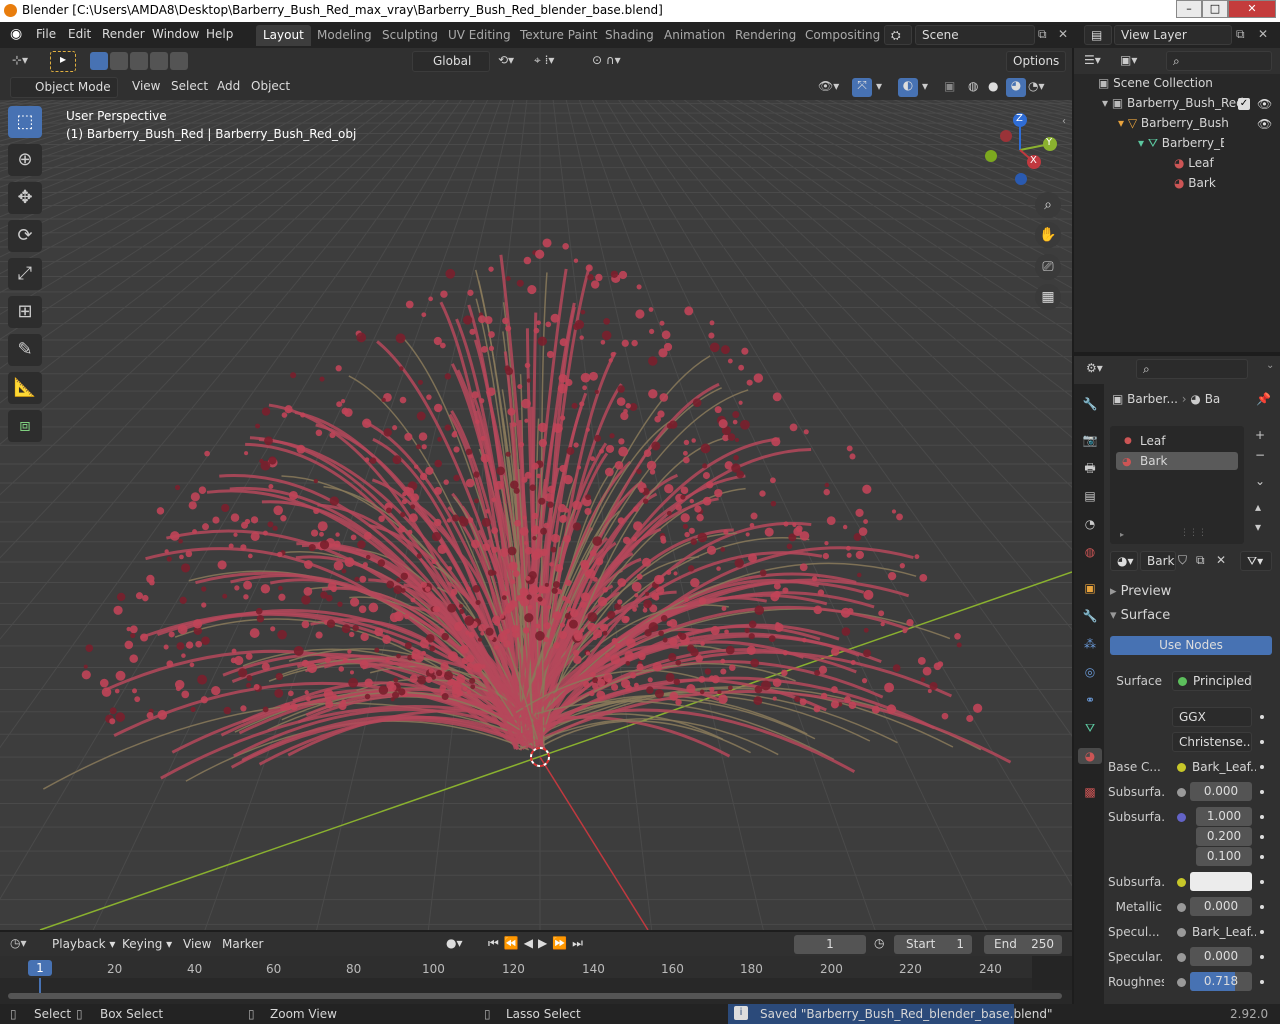 The height and width of the screenshot is (1024, 1280). I want to click on rotate-tool-icon: ⟳, so click(25, 236).